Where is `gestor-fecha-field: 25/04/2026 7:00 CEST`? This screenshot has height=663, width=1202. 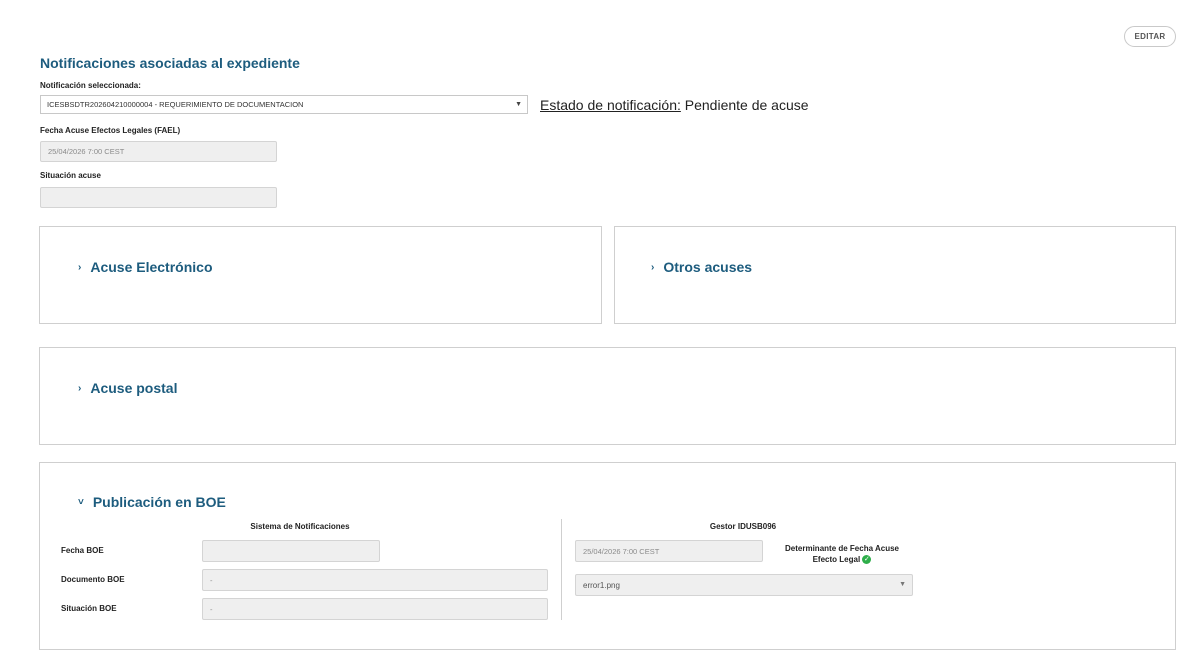 gestor-fecha-field: 25/04/2026 7:00 CEST is located at coordinates (669, 551).